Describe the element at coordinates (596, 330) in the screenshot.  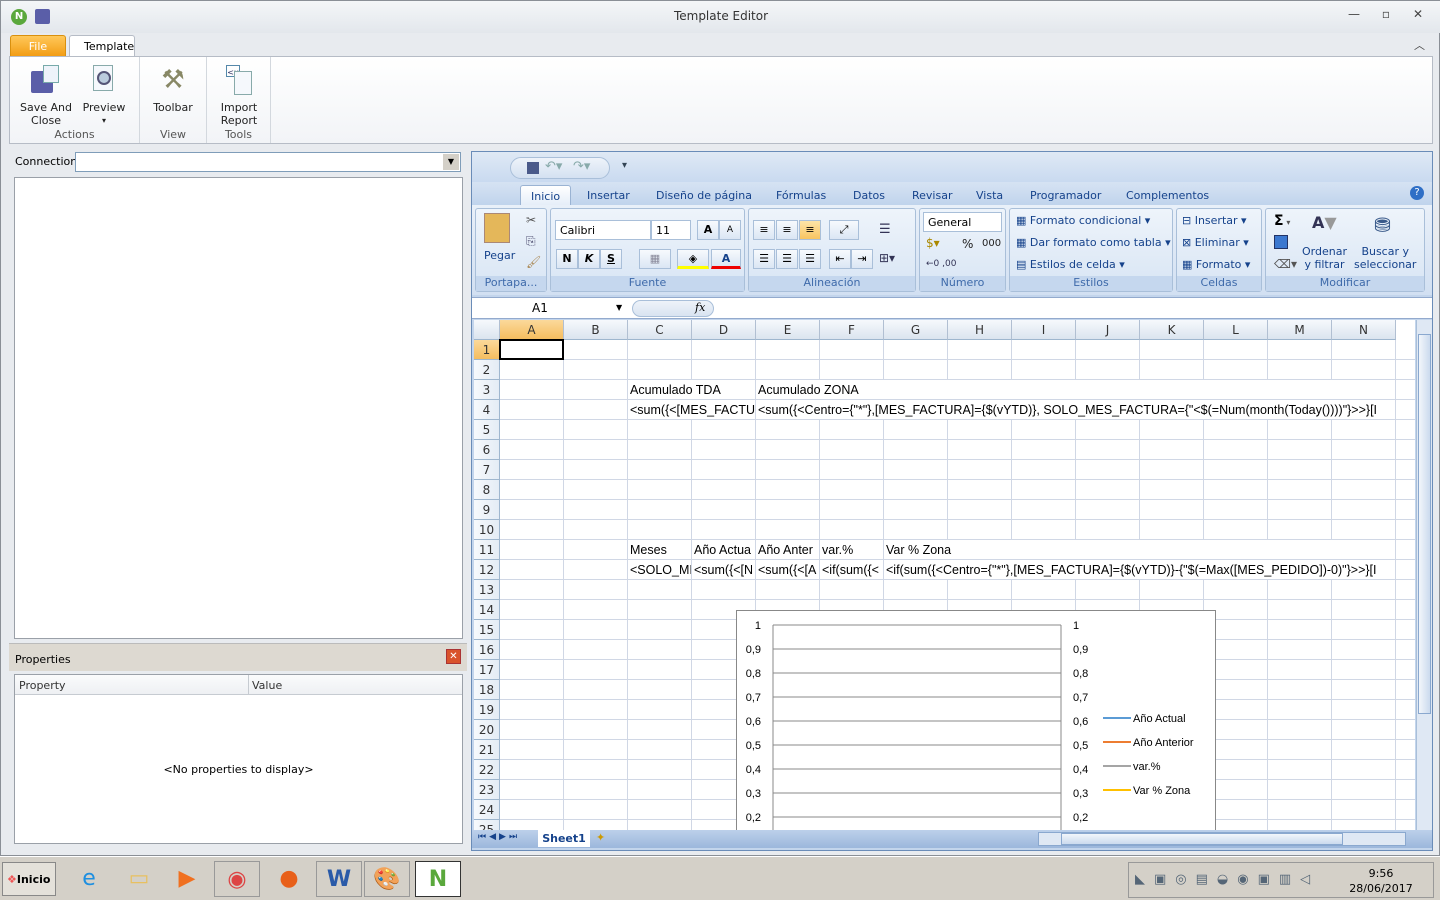
I see `column-header-B: B` at that location.